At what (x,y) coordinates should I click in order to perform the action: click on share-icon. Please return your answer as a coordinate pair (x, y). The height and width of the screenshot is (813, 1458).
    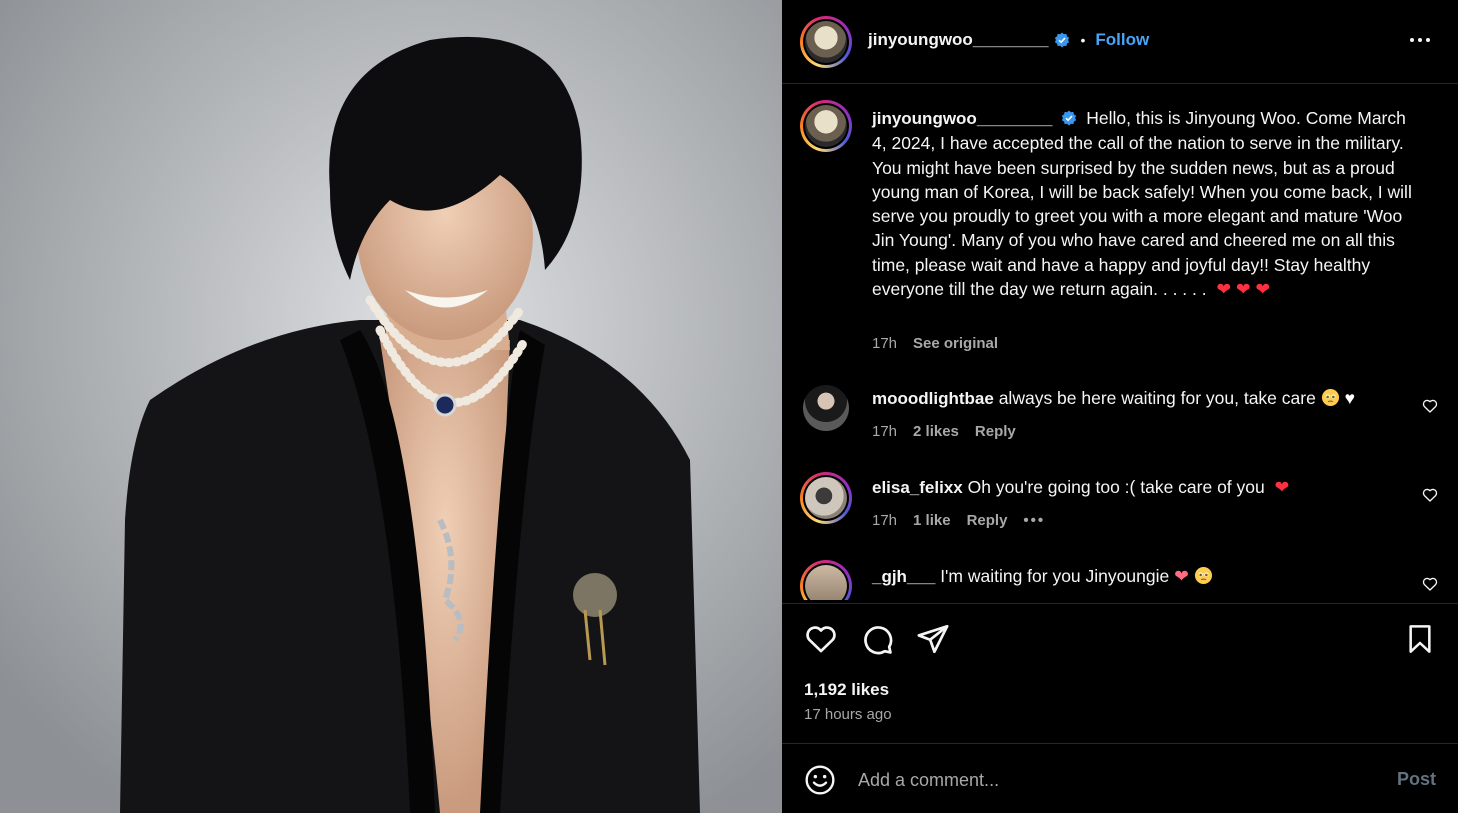
    Looking at the image, I should click on (933, 639).